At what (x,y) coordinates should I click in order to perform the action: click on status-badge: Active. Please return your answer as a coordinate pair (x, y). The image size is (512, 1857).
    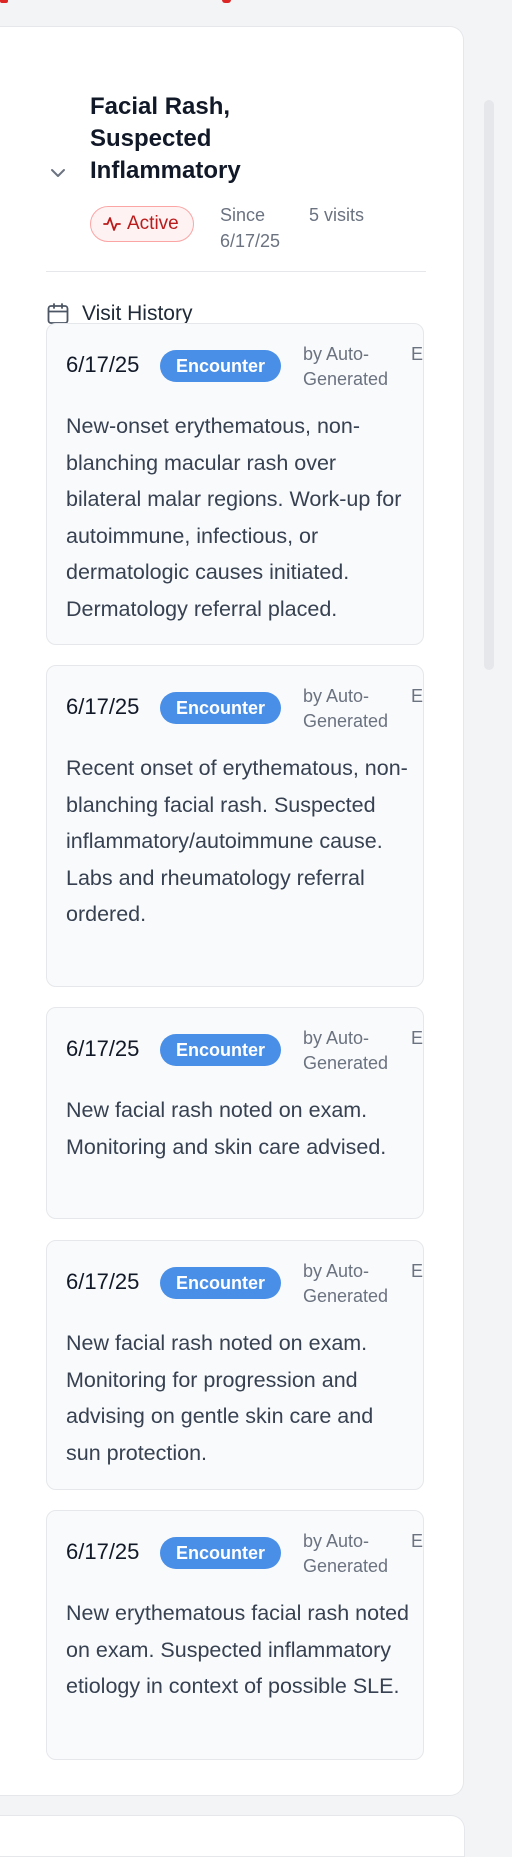
    Looking at the image, I should click on (142, 224).